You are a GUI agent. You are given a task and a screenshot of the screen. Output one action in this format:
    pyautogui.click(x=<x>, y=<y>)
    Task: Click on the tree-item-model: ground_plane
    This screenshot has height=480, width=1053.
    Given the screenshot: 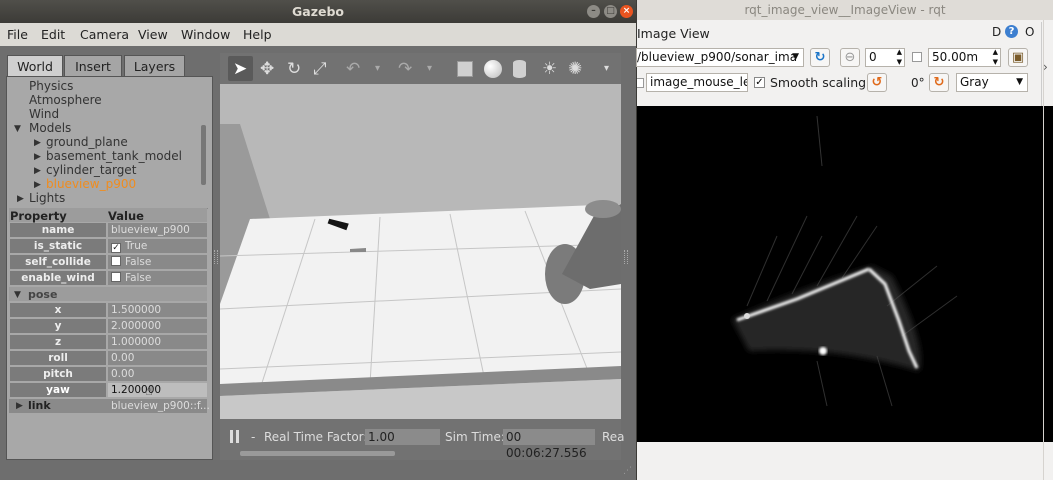 What is the action you would take?
    pyautogui.click(x=87, y=142)
    